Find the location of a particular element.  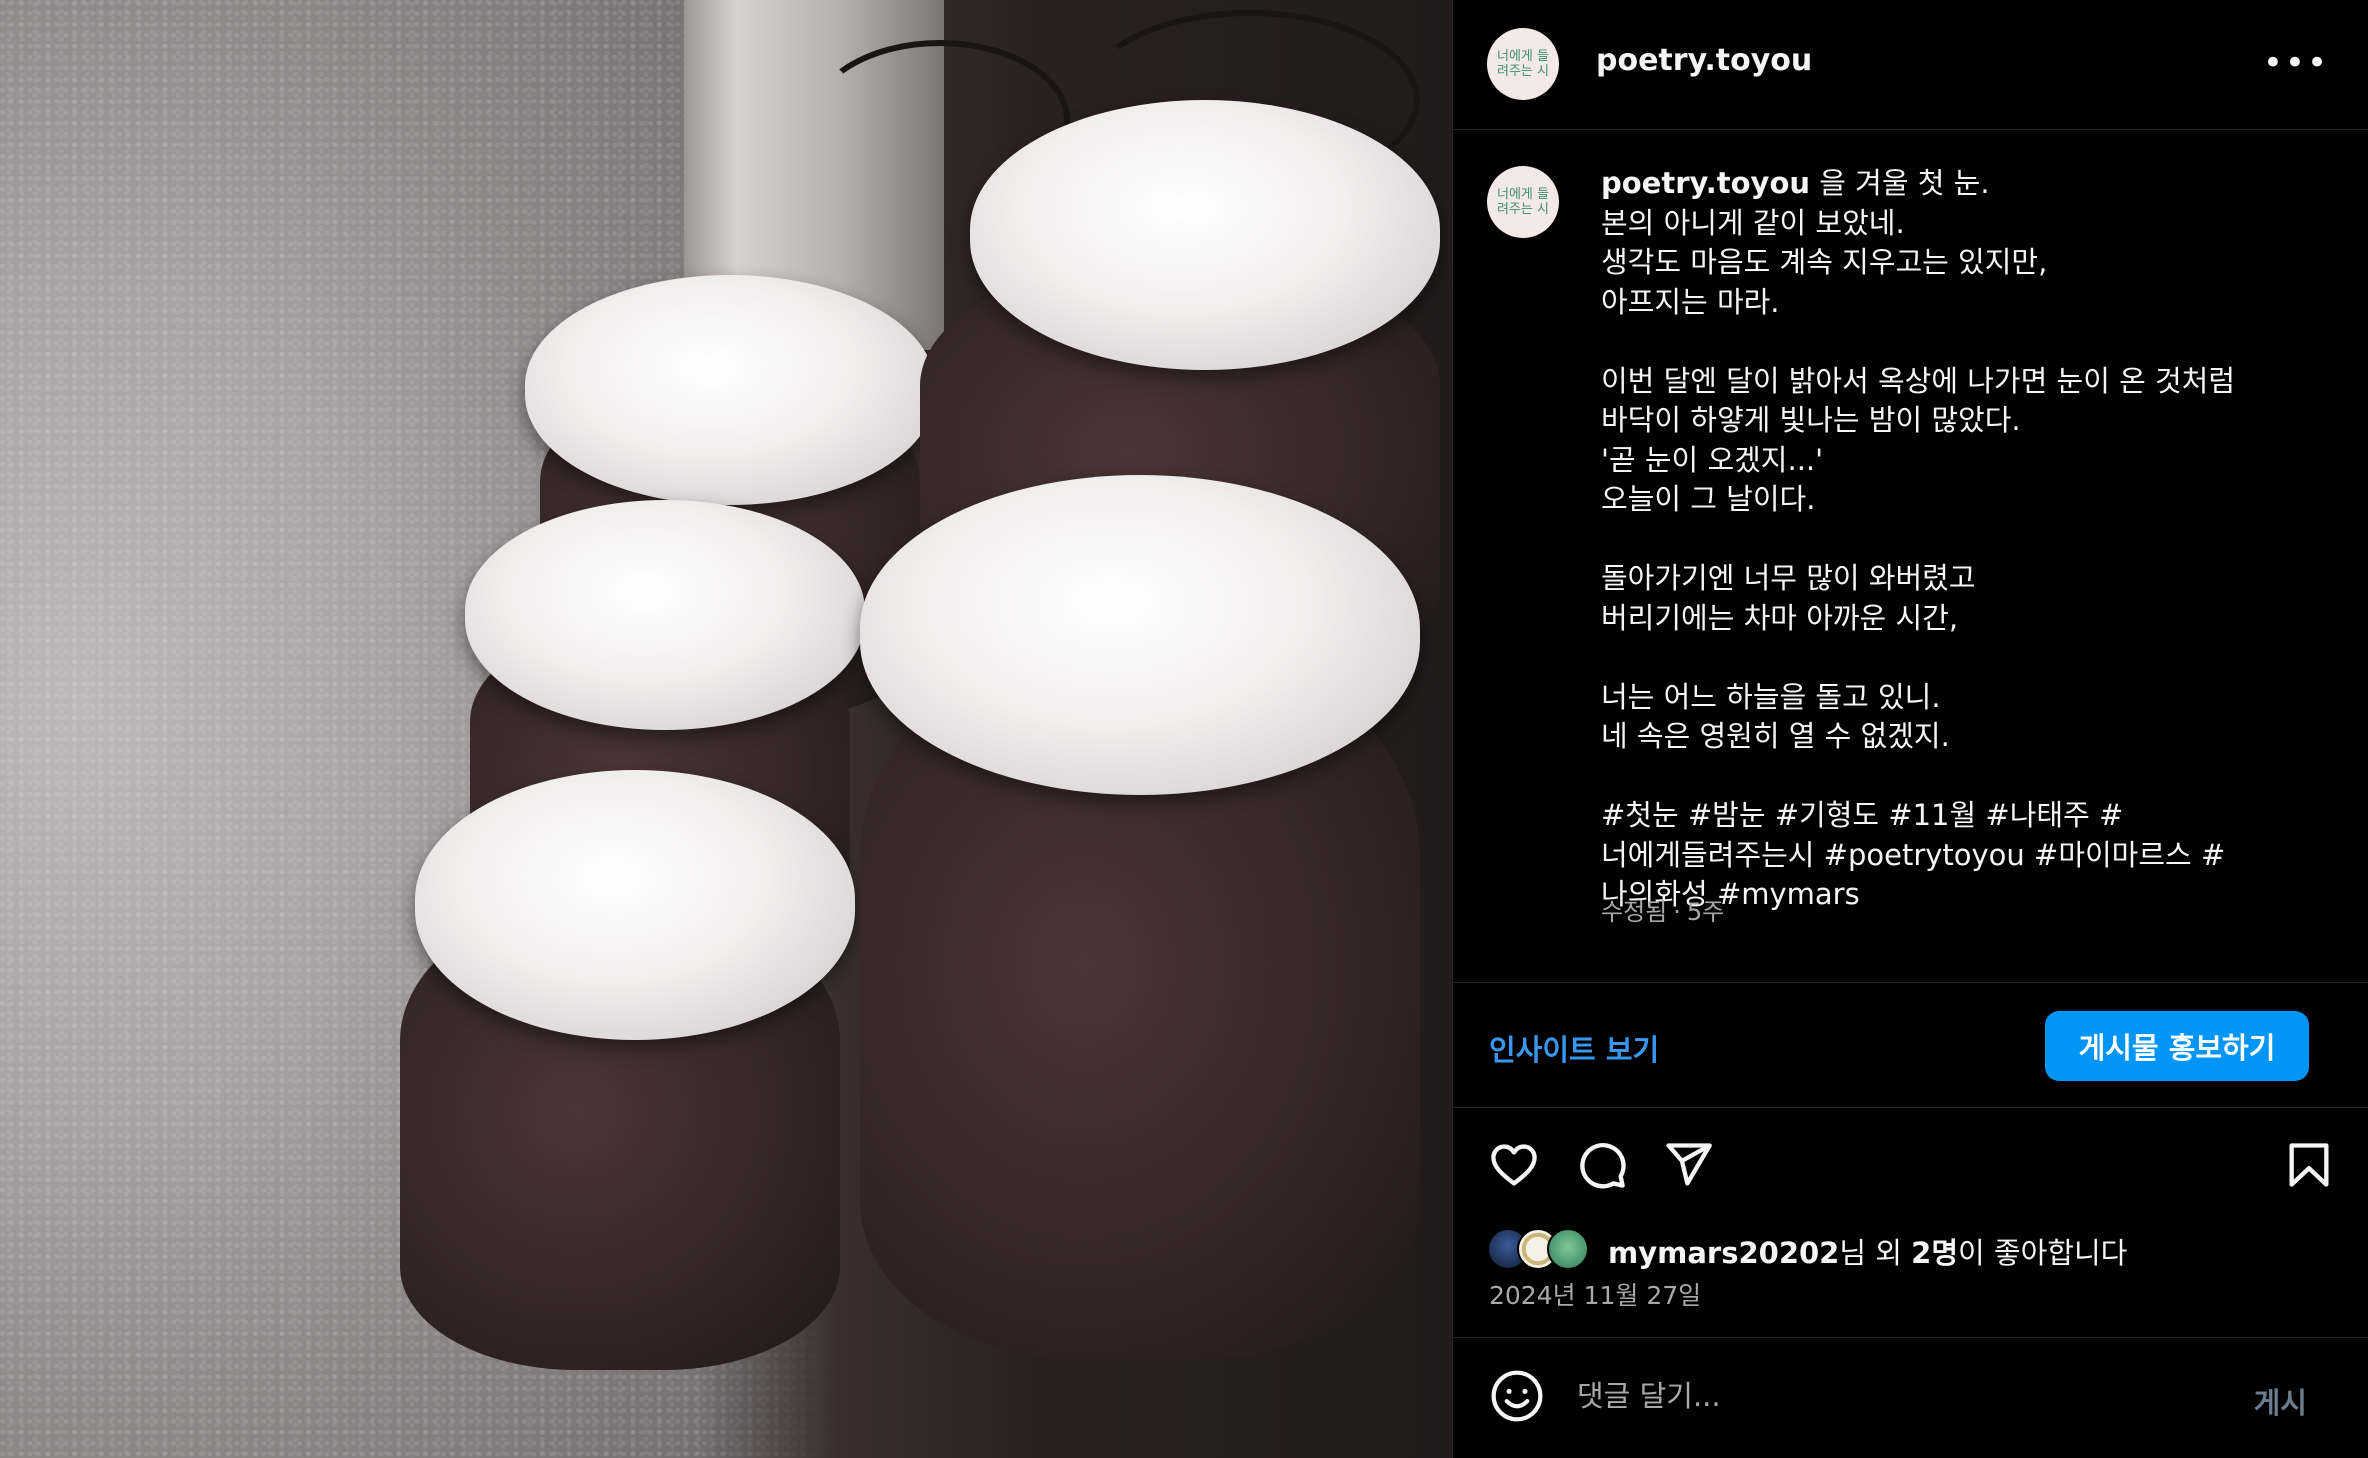

bookmark-icon is located at coordinates (2309, 1165).